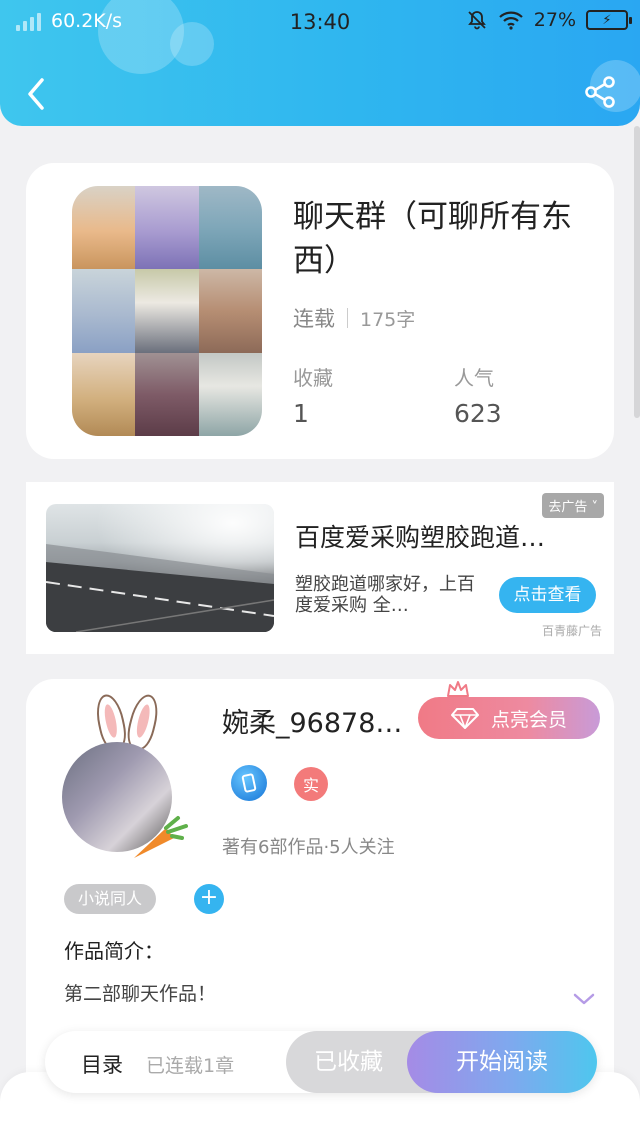  What do you see at coordinates (209, 899) in the screenshot?
I see `add-tag-button: +` at bounding box center [209, 899].